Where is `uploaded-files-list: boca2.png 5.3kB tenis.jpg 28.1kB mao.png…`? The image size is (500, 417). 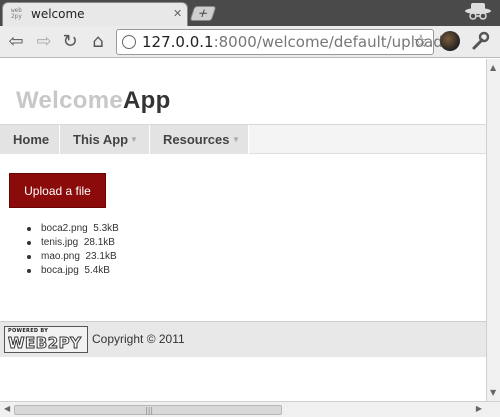
uploaded-files-list: boca2.png 5.3kB tenis.jpg 28.1kB mao.png… is located at coordinates (73, 250).